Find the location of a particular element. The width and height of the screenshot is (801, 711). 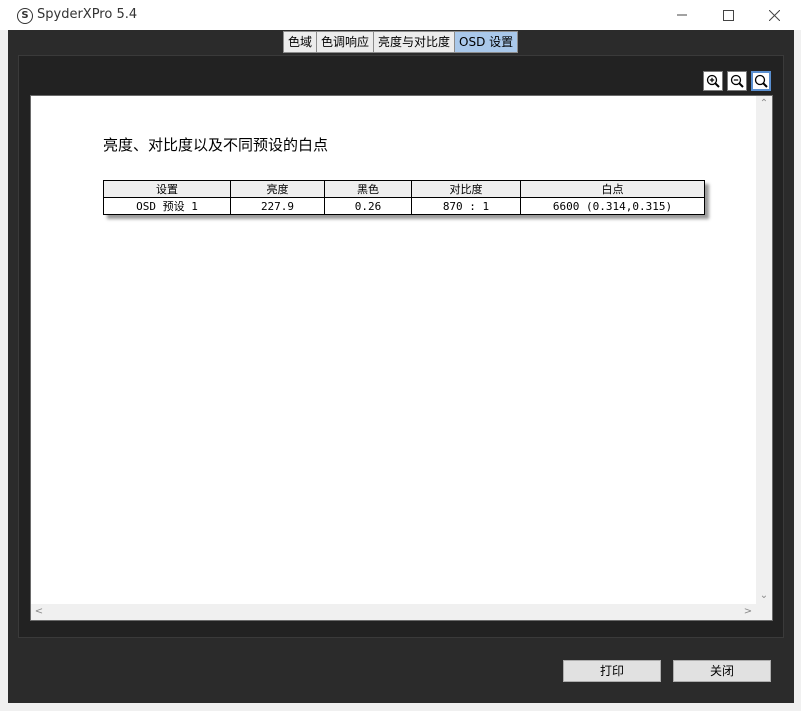

tab-bar: 色域 色调响应 亮度与对比度 OSD 设置 is located at coordinates (401, 42).